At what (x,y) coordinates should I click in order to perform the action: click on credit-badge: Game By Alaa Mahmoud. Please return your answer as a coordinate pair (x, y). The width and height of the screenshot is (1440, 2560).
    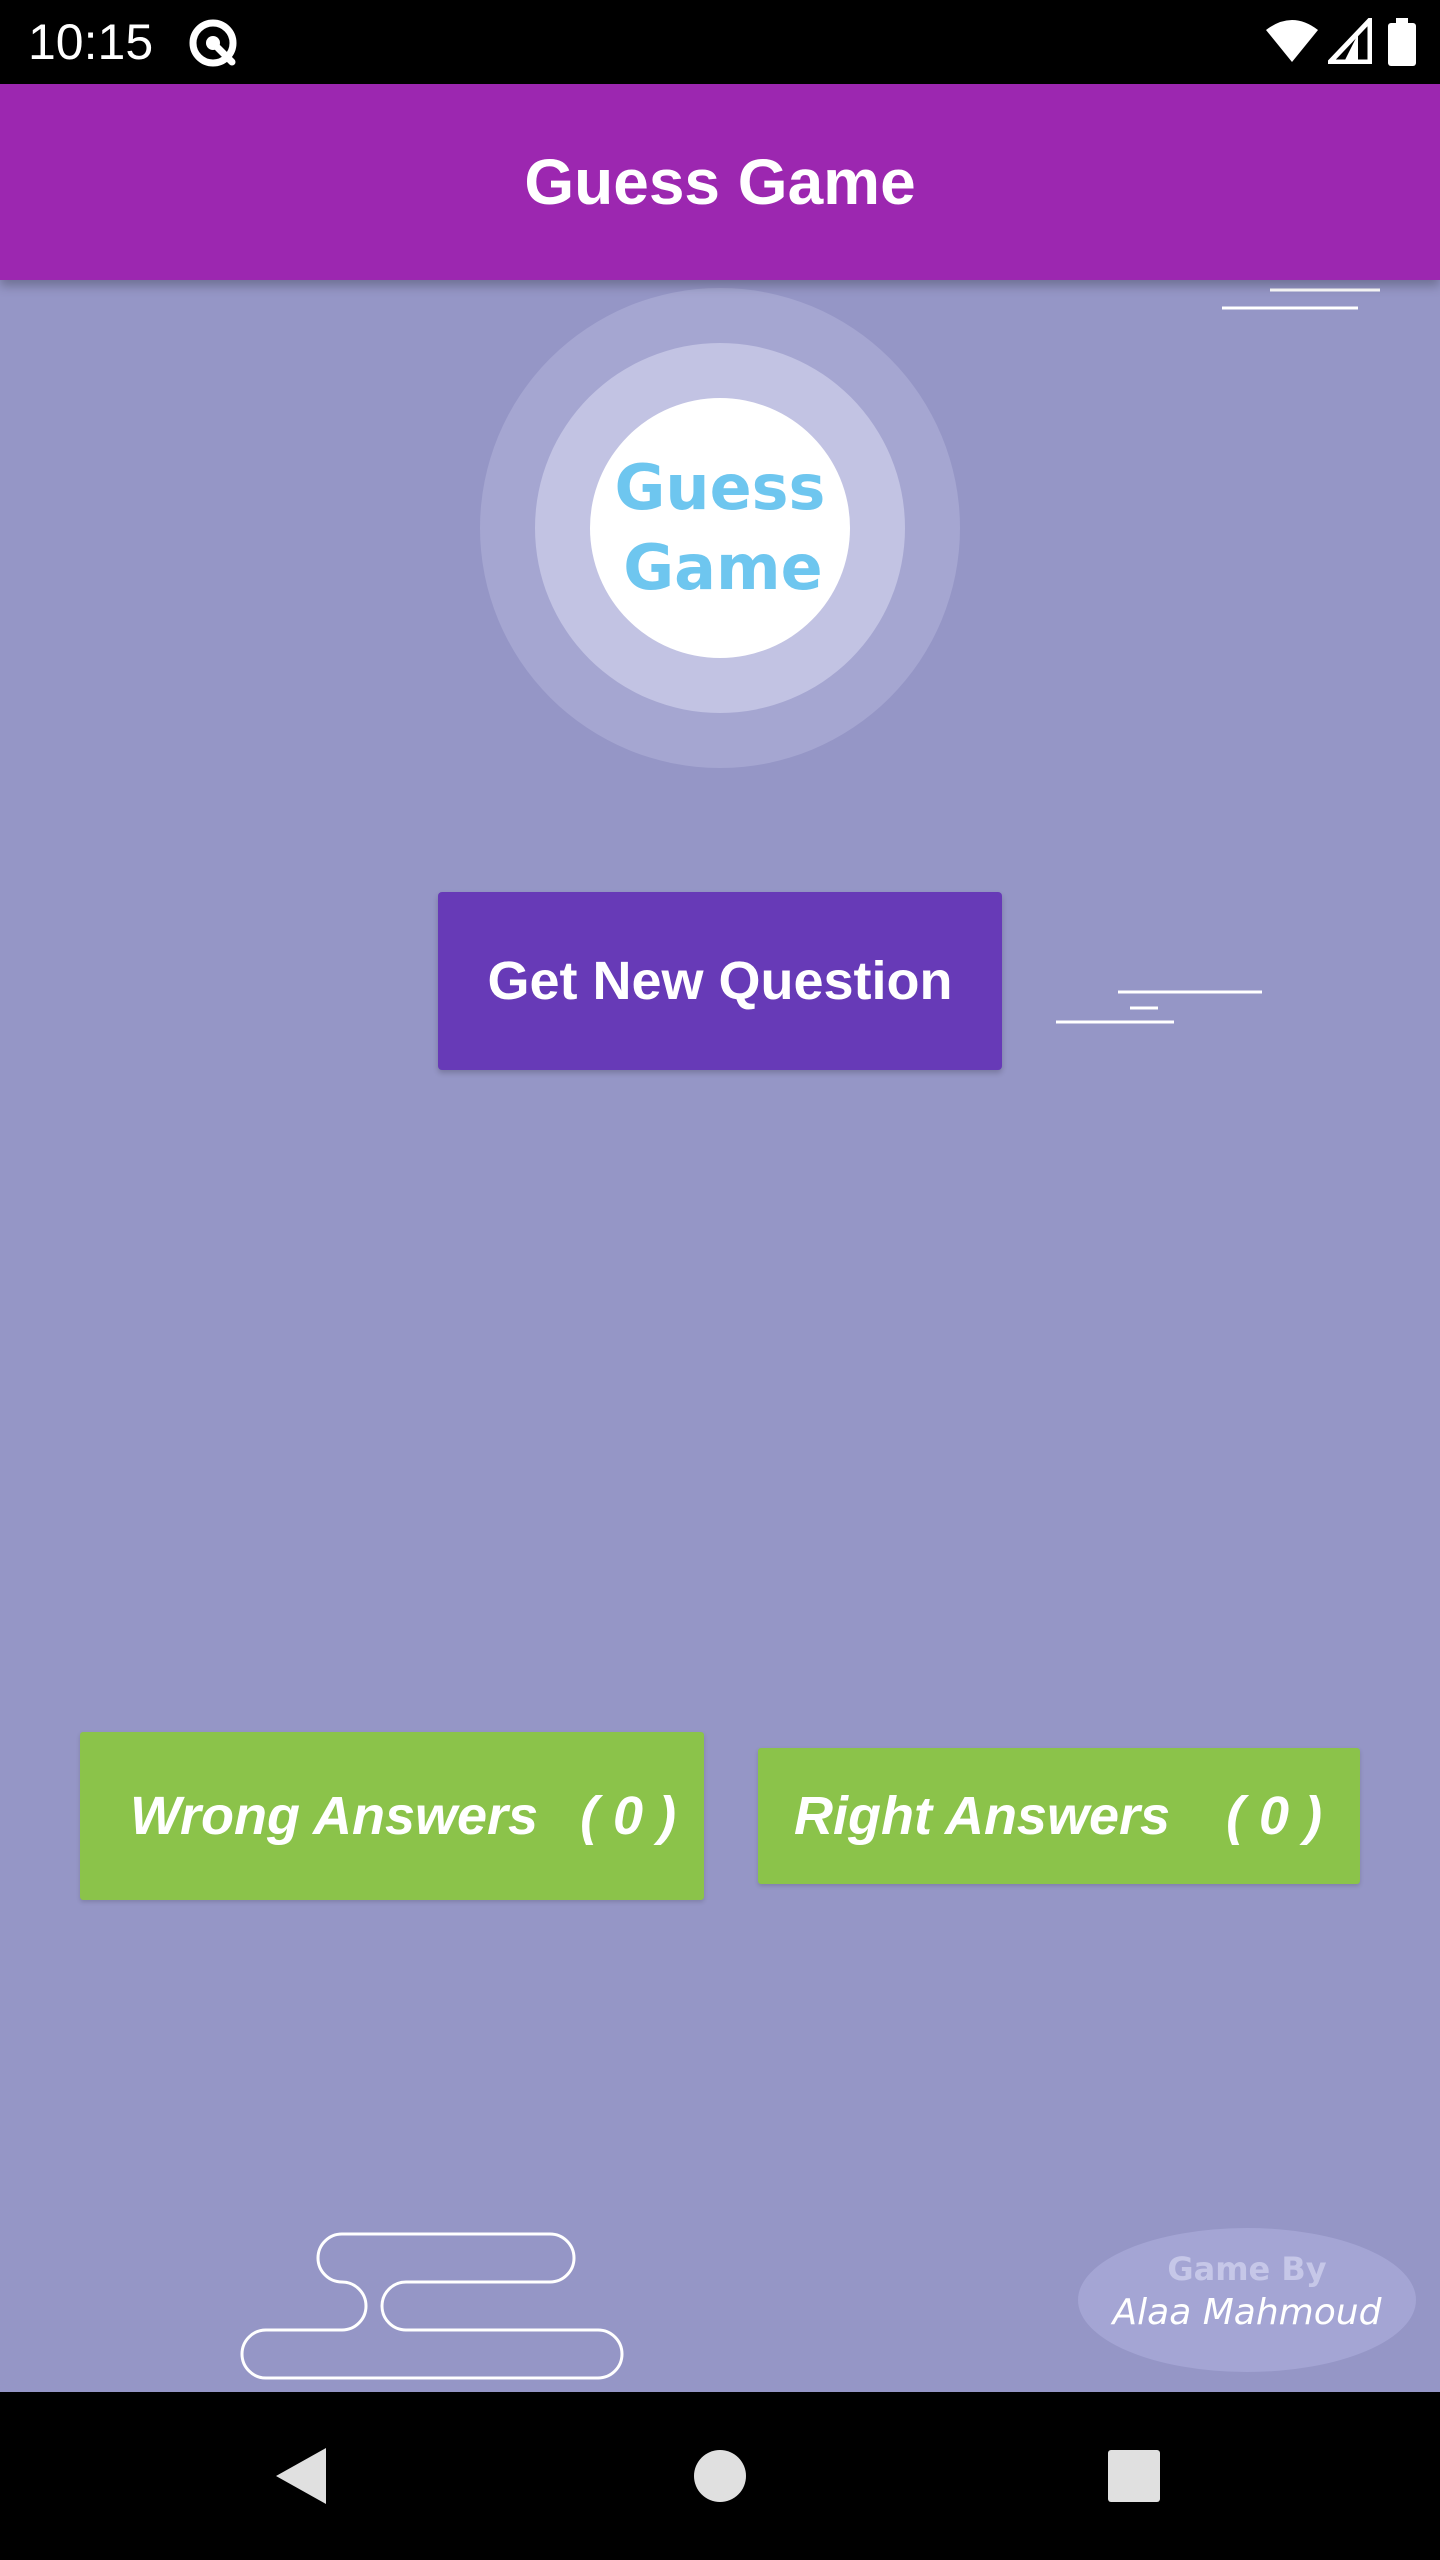
    Looking at the image, I should click on (1247, 2300).